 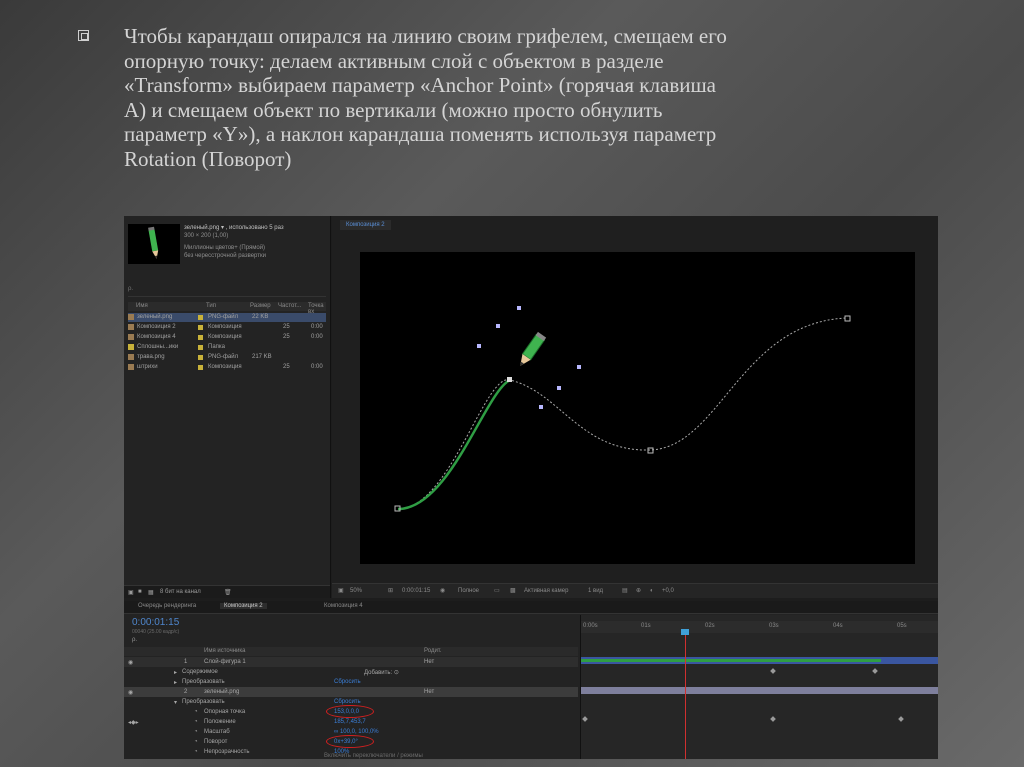 I want to click on exposure-value: +0,0, so click(x=668, y=591).